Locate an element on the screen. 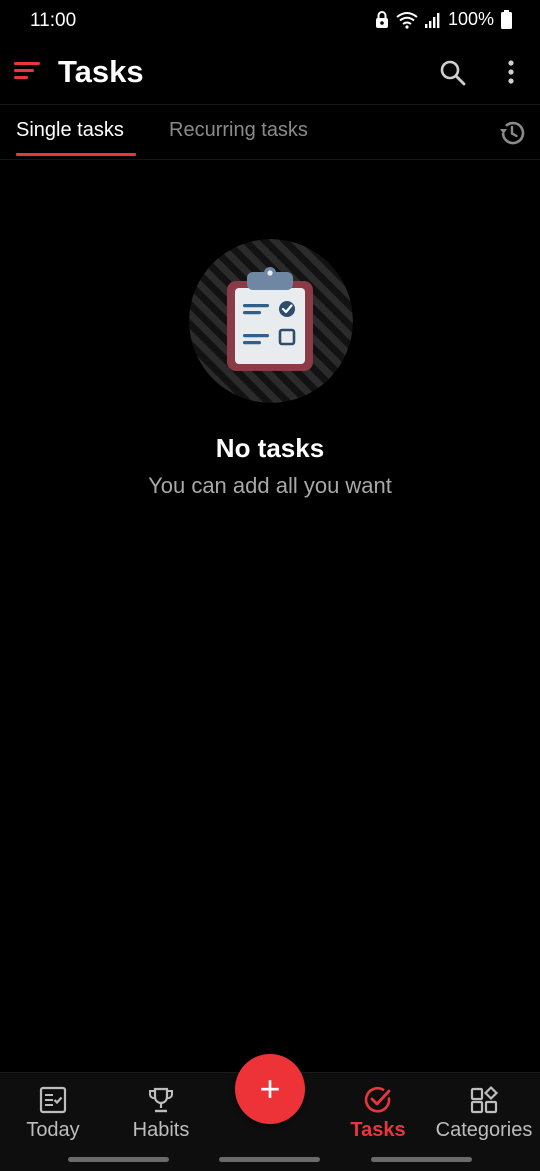 The image size is (540, 1171). task-tabs: Single tasks Recurring tasks is located at coordinates (270, 132).